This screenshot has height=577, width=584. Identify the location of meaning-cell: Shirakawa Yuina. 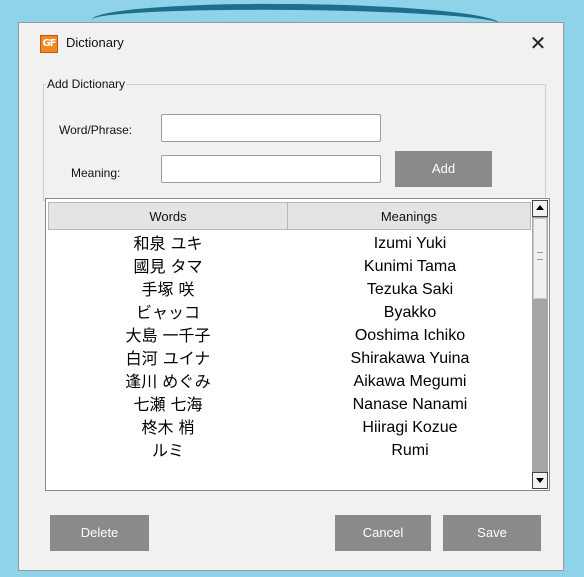
(410, 358).